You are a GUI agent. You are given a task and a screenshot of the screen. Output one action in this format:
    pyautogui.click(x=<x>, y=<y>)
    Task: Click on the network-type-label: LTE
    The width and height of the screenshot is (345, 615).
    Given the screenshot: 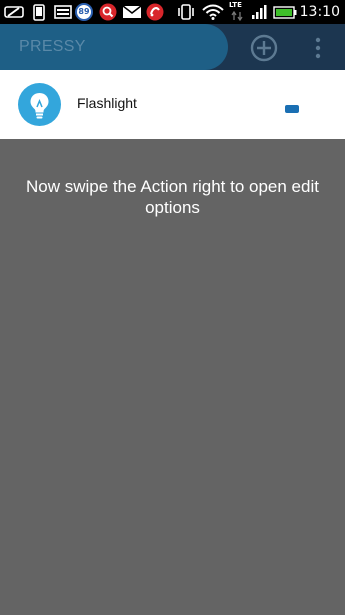 What is the action you would take?
    pyautogui.click(x=235, y=5)
    